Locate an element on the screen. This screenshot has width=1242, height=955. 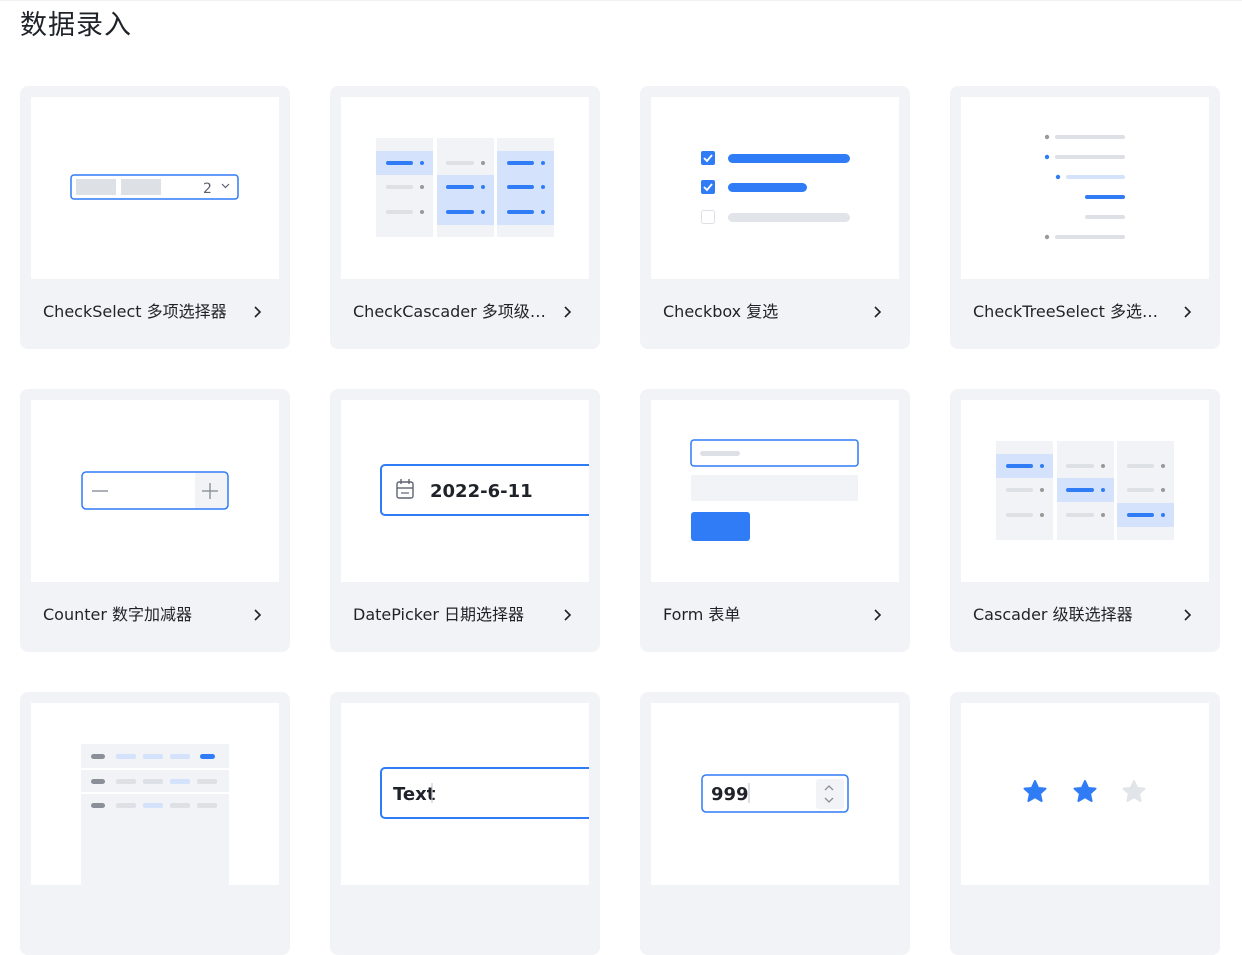
rate-preview is located at coordinates (1085, 794).